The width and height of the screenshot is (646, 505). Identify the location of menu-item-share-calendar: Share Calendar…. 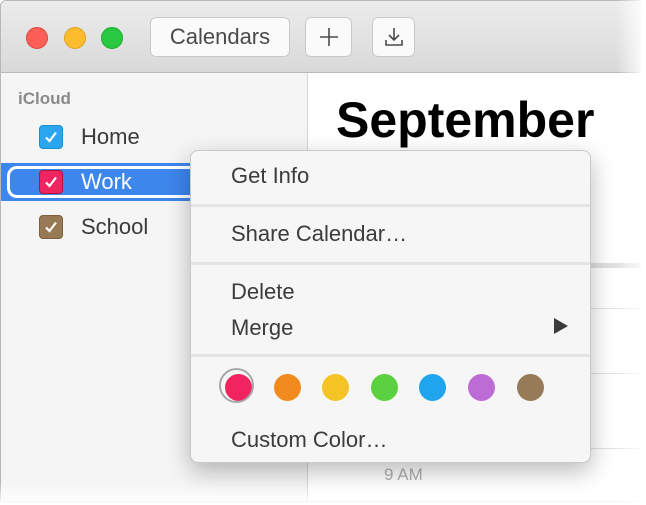
(319, 234).